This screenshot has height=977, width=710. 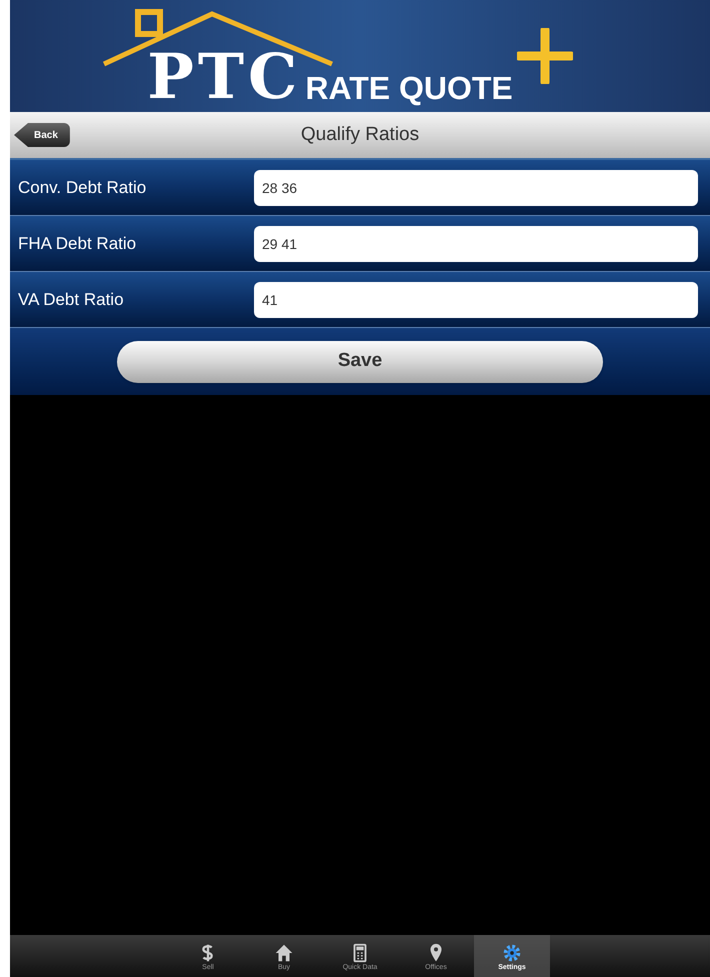 I want to click on input-field: 28 36, so click(x=476, y=188).